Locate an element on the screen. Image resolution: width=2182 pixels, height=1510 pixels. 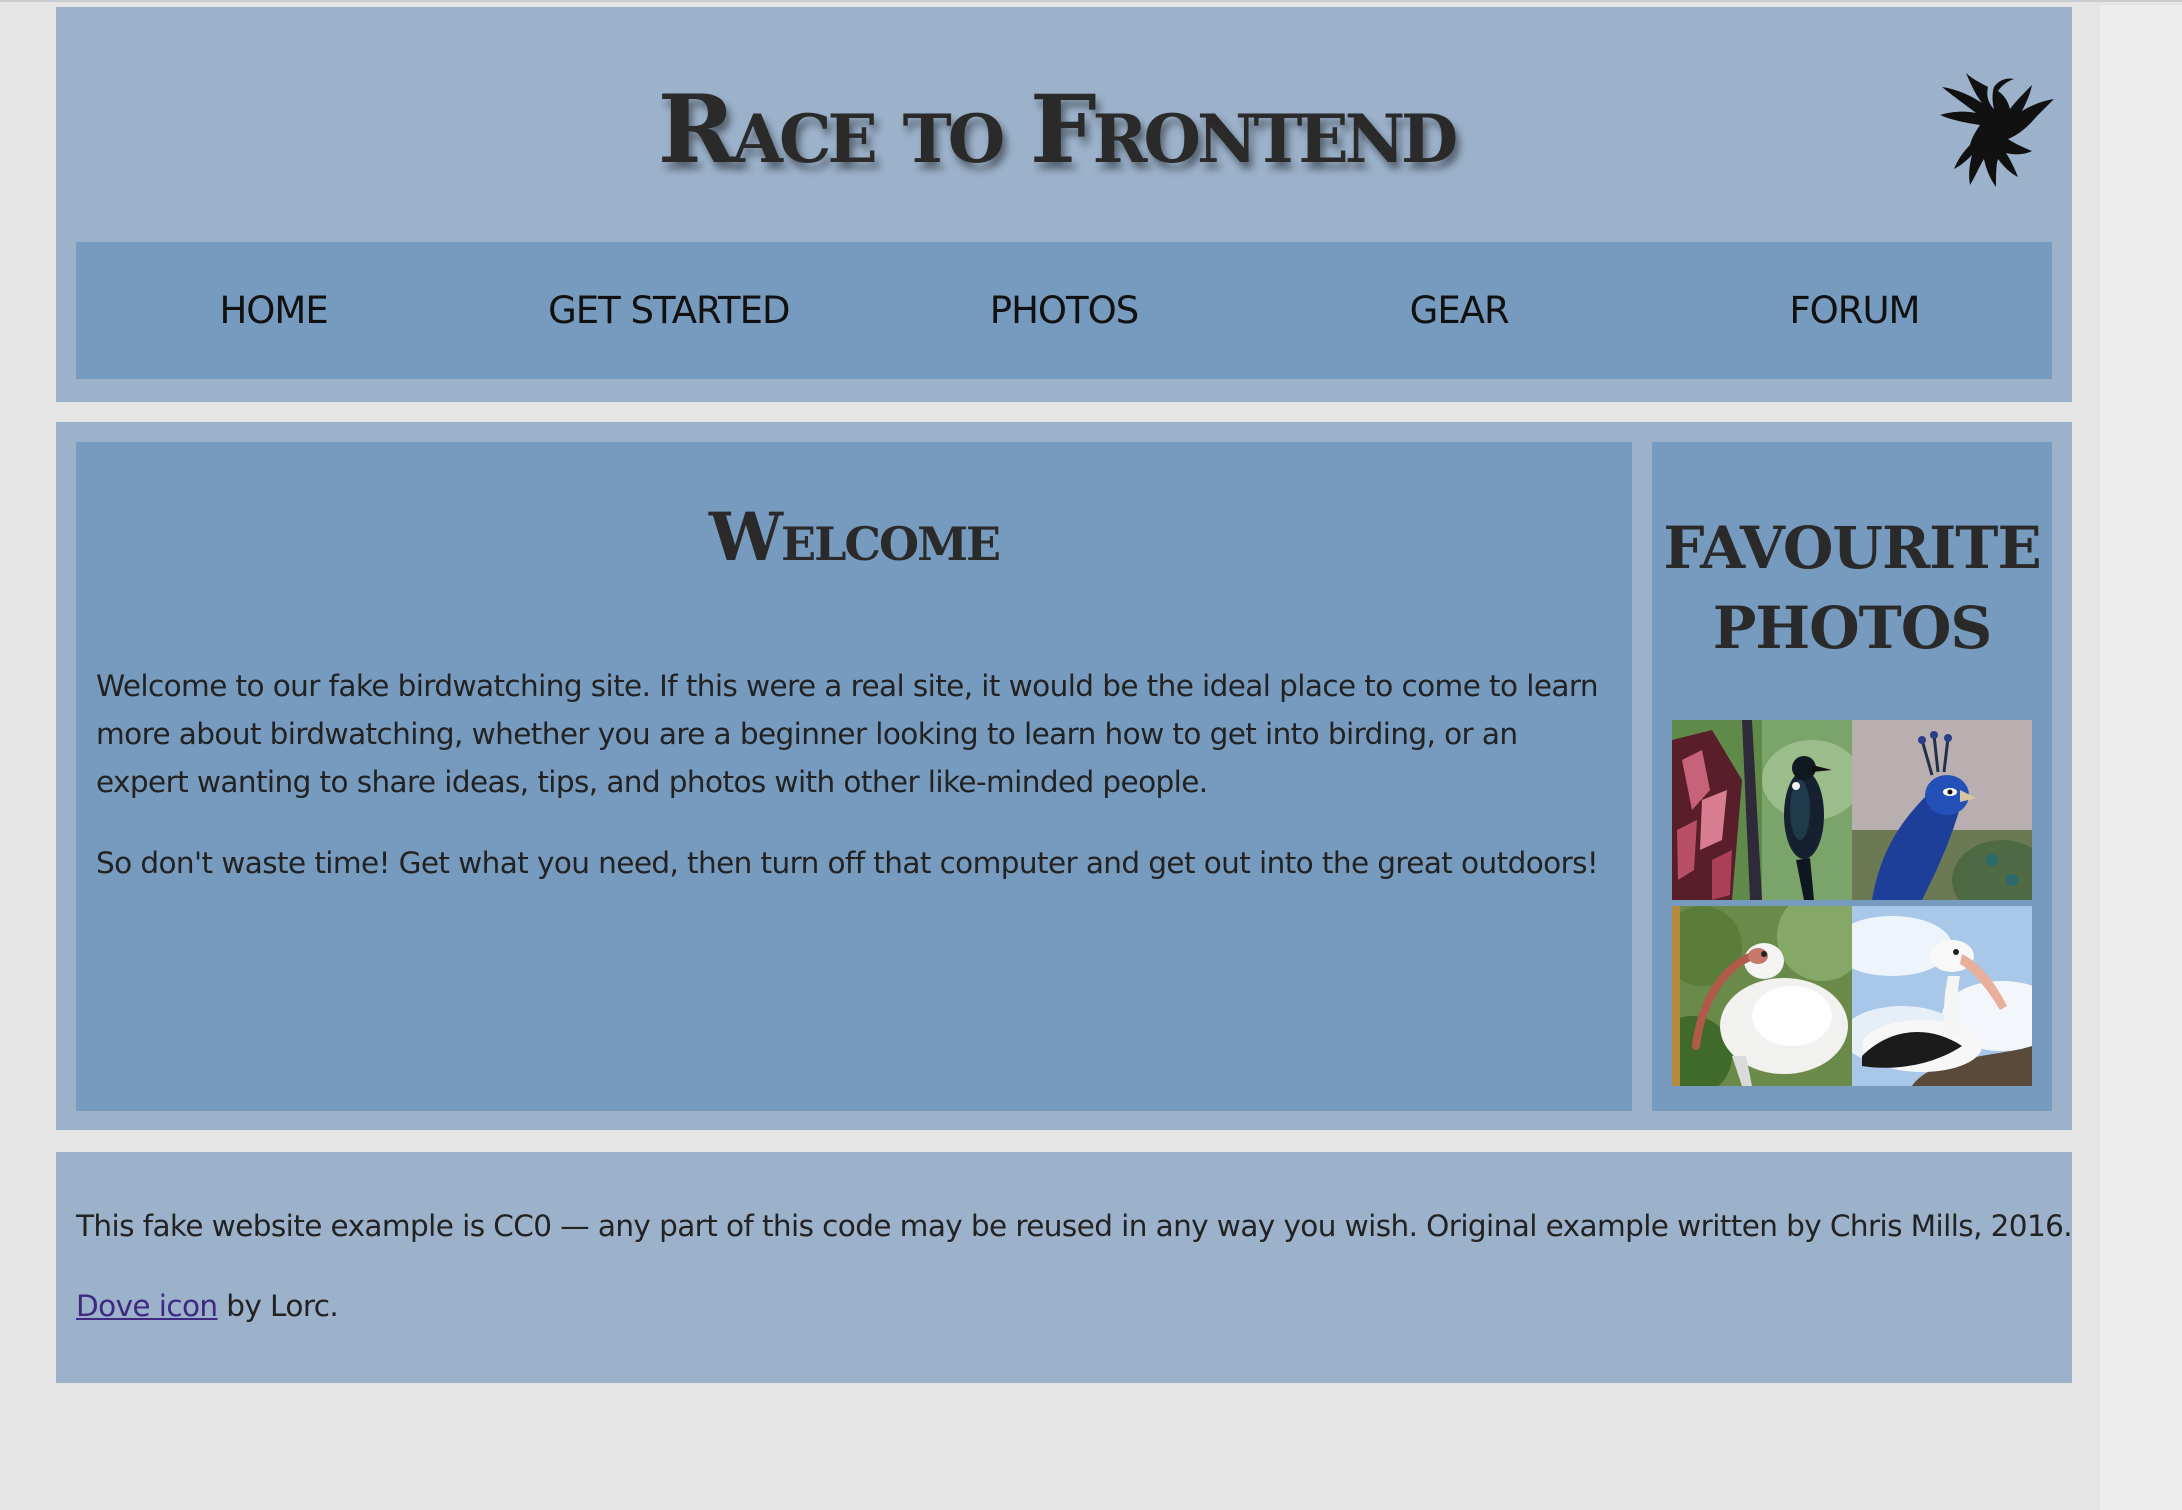
favourite-photos-sidebar: FAVOURITE PHOTOS is located at coordinates (1852, 776).